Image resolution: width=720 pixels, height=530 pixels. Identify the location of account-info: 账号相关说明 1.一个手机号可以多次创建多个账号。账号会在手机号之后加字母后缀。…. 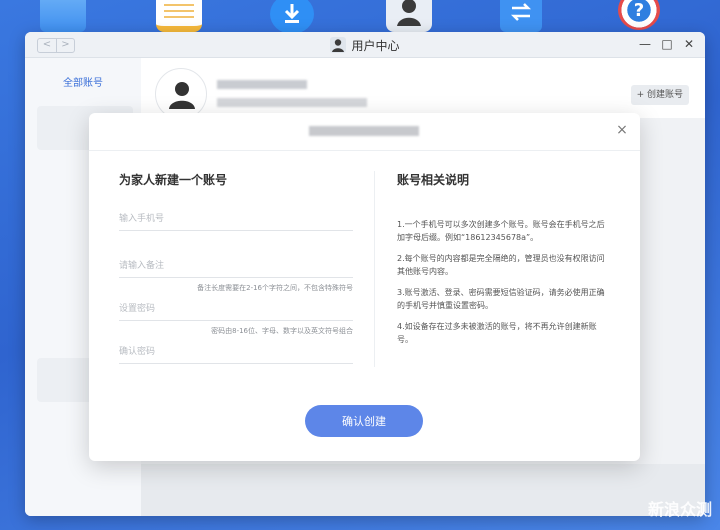
(504, 262).